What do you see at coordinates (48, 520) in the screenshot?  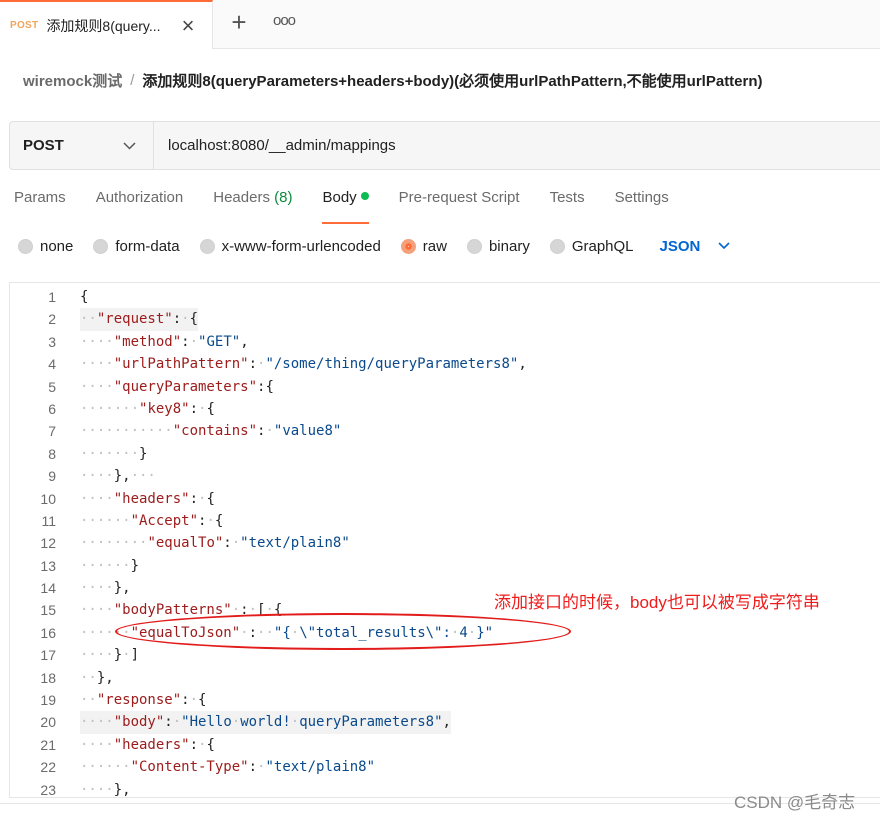 I see `line-number: 11` at bounding box center [48, 520].